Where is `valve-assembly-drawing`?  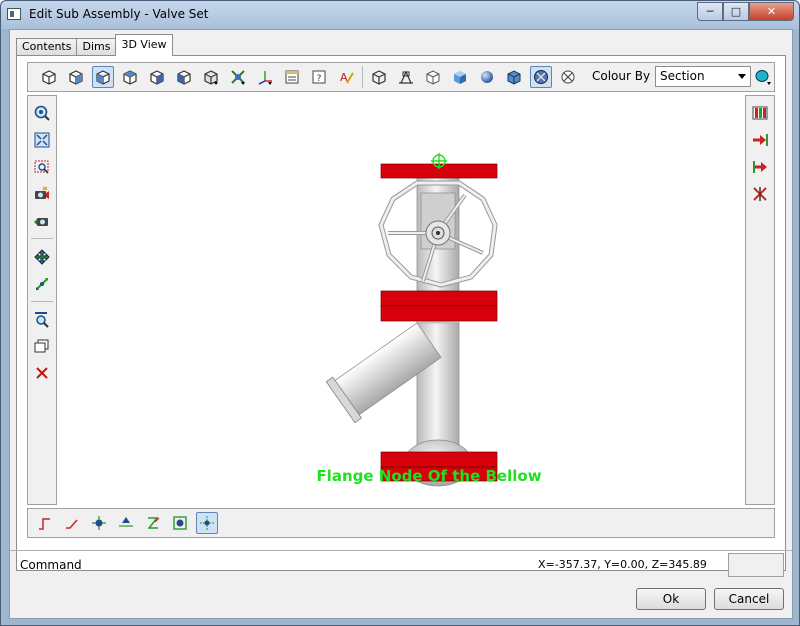 valve-assembly-drawing is located at coordinates (411, 343).